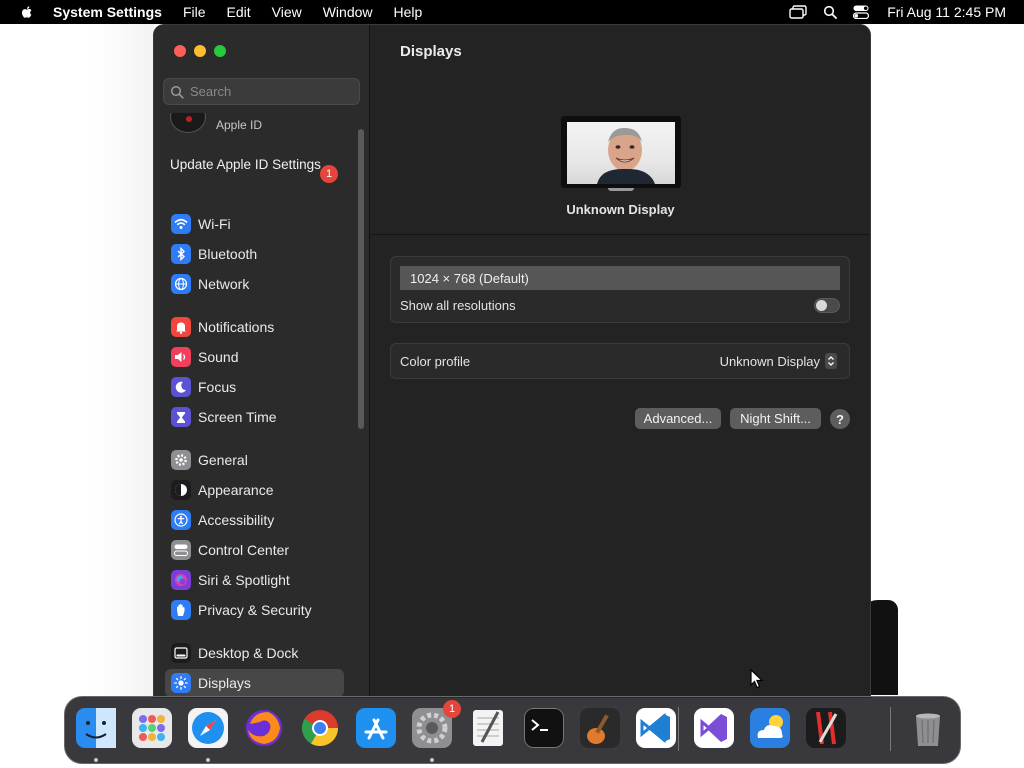 This screenshot has width=1024, height=768. Describe the element at coordinates (181, 550) in the screenshot. I see `toggles-icon` at that location.